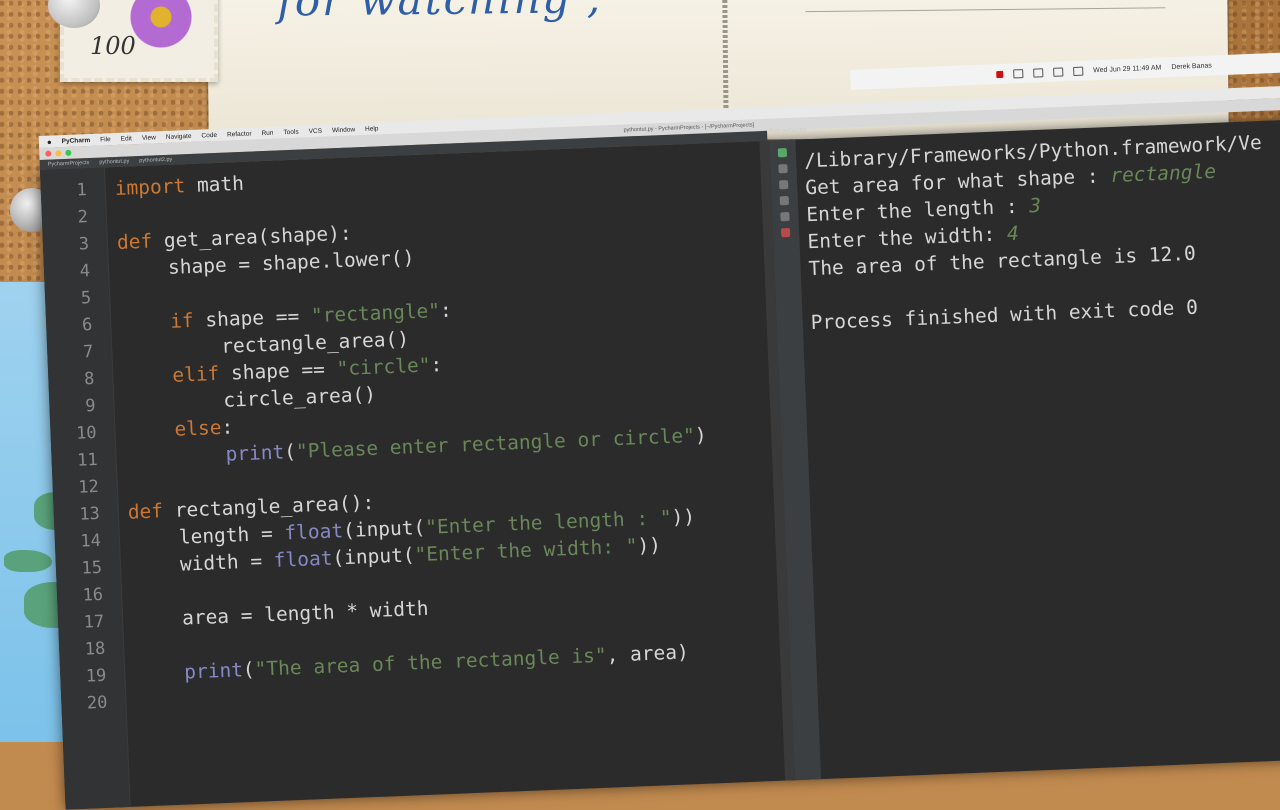 The width and height of the screenshot is (1280, 810). What do you see at coordinates (88, 487) in the screenshot?
I see `line-number: 12` at bounding box center [88, 487].